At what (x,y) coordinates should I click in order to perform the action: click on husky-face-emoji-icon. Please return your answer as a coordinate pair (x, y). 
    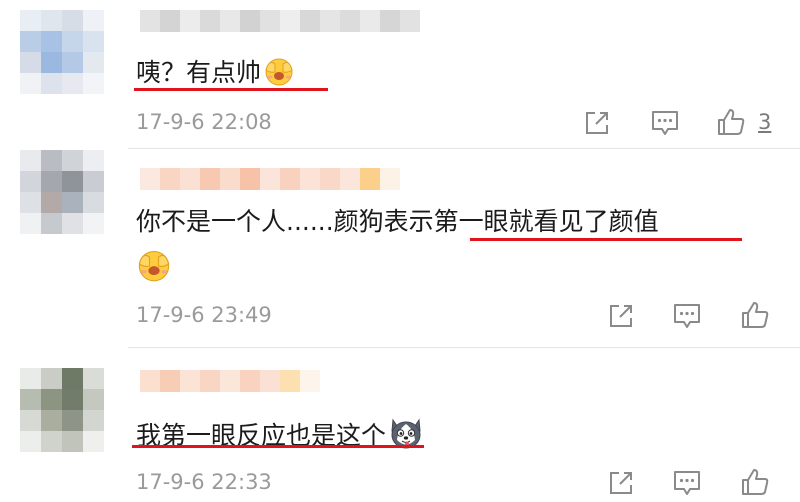
    Looking at the image, I should click on (406, 437).